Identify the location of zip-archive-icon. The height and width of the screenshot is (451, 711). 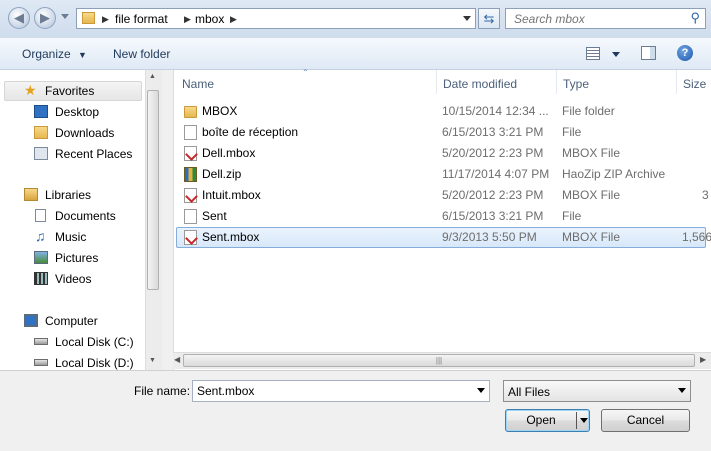
(190, 174).